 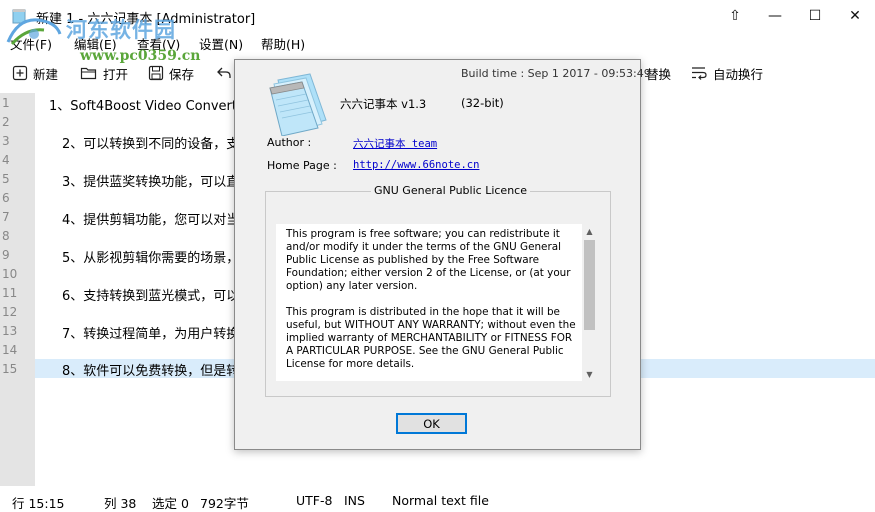 What do you see at coordinates (6, 198) in the screenshot?
I see `line-number: 6` at bounding box center [6, 198].